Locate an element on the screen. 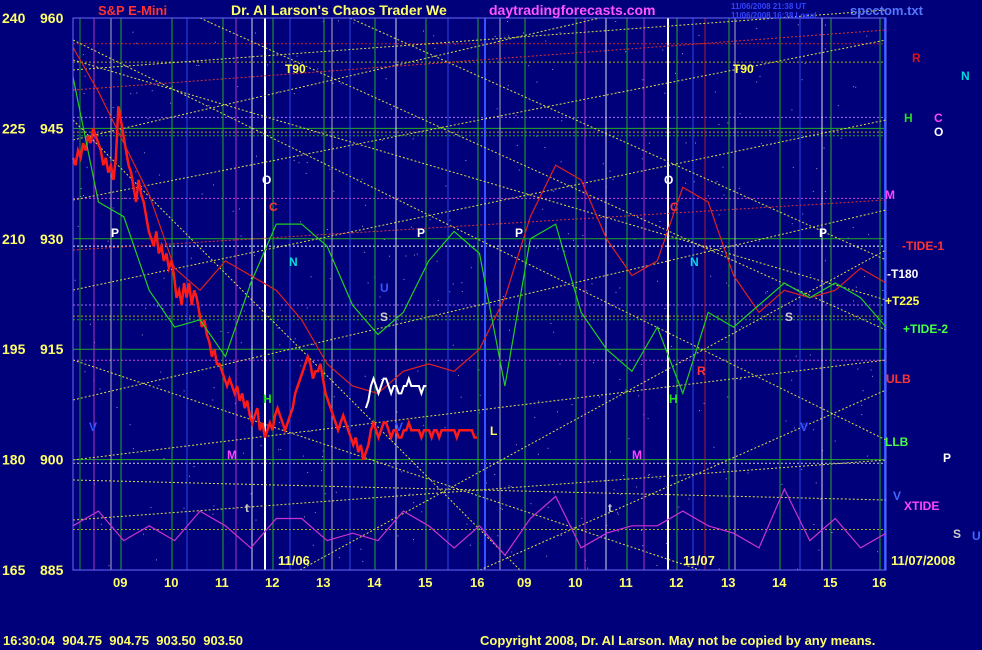  right-label: +T225 is located at coordinates (902, 301).